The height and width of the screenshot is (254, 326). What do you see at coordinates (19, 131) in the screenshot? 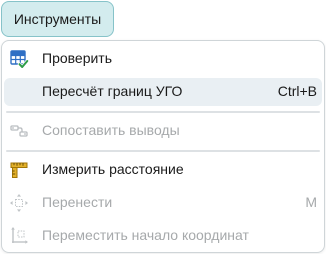
I see `link-pins-icon` at bounding box center [19, 131].